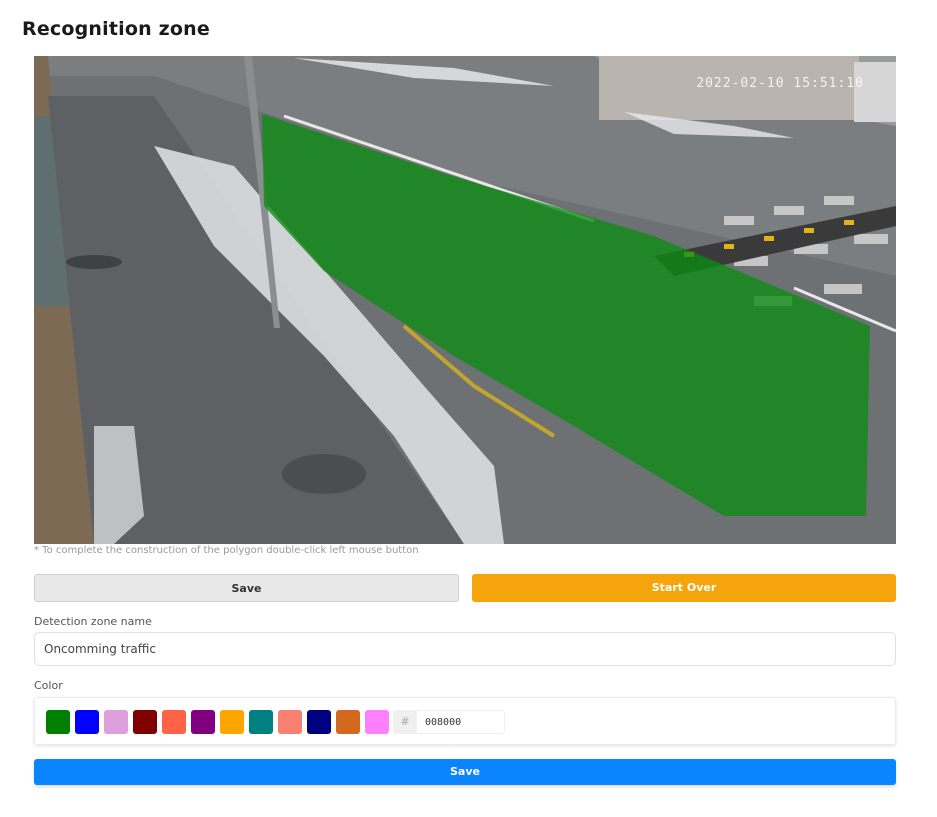 This screenshot has width=937, height=817. I want to click on save-zone-button: Save, so click(465, 772).